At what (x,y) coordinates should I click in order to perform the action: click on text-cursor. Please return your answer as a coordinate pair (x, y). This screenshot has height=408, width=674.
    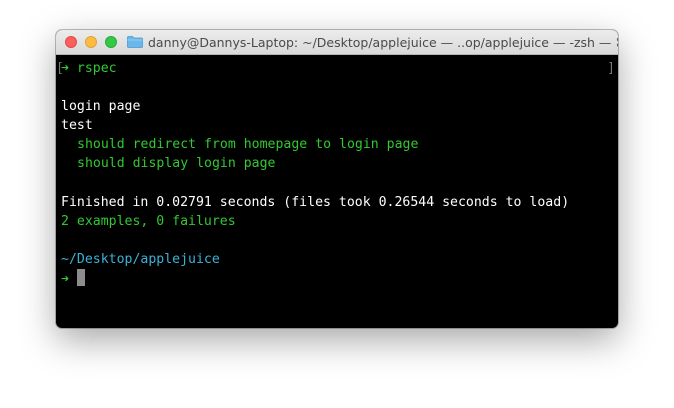
    Looking at the image, I should click on (80, 278).